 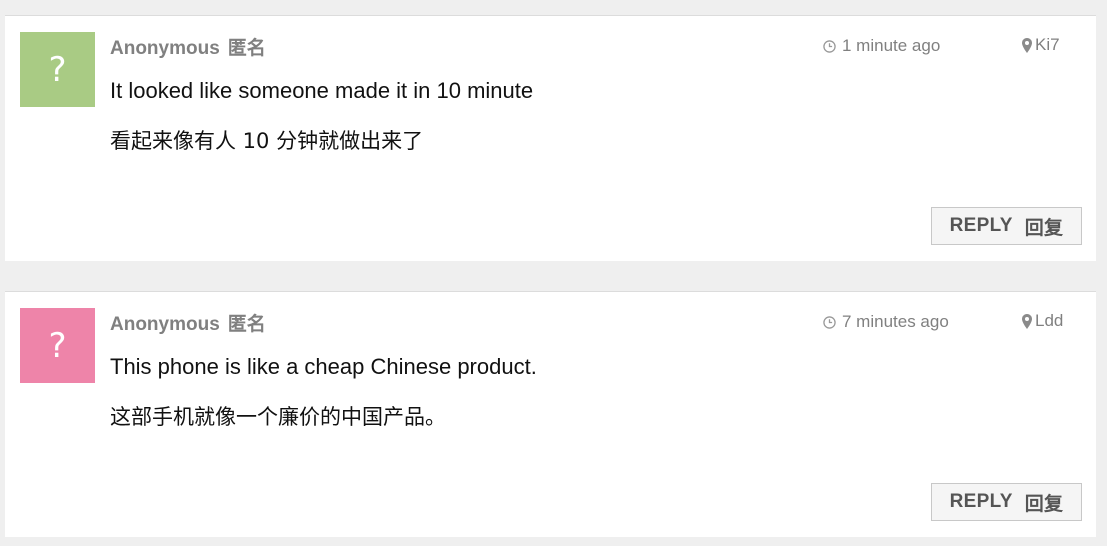 I want to click on comment-timestamp: 7 minutes ago, so click(x=886, y=322).